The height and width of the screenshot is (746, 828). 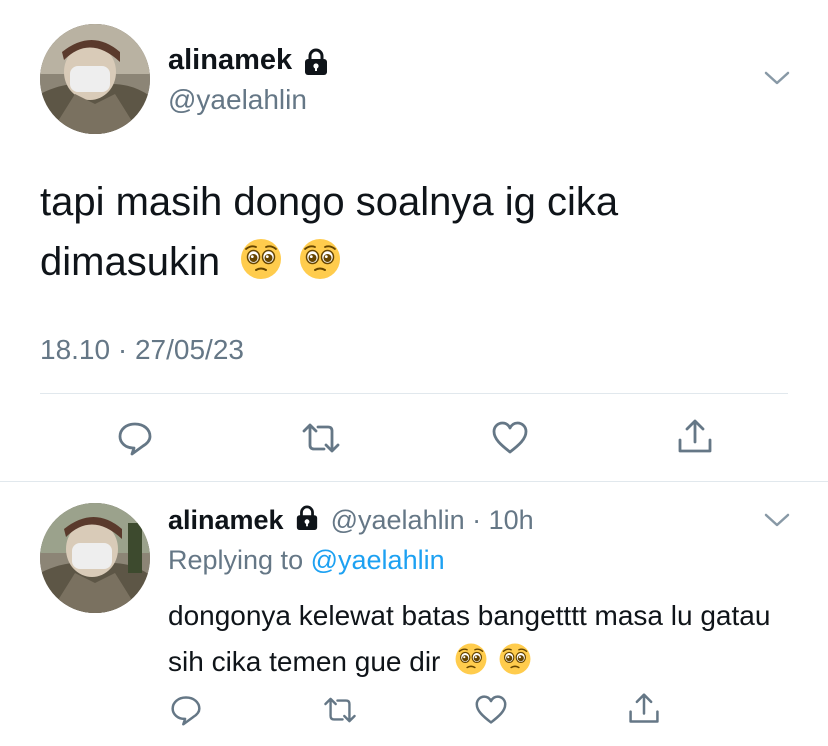 I want to click on retweet-button, so click(x=321, y=438).